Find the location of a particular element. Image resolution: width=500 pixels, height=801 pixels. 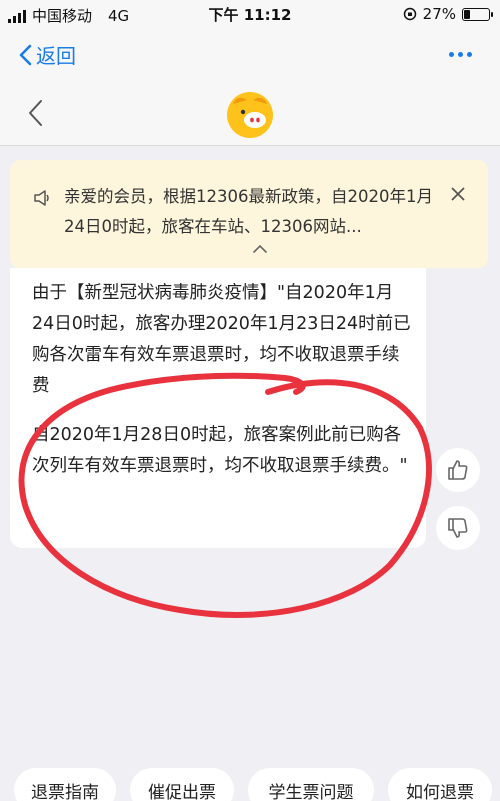

back-button: 返回 is located at coordinates (47, 54).